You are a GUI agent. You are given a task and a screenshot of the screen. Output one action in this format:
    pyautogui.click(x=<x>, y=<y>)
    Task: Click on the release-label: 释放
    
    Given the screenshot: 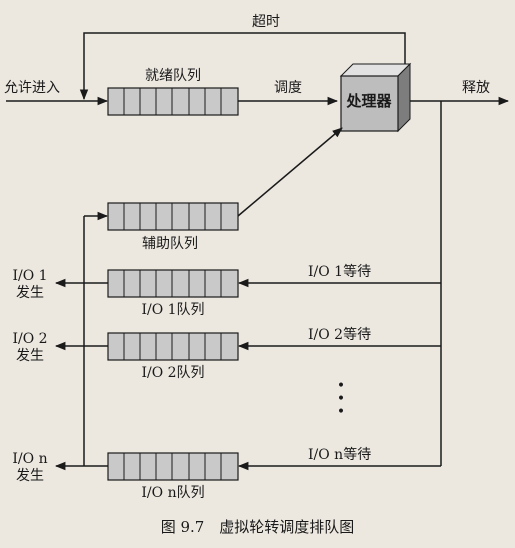 What is the action you would take?
    pyautogui.click(x=476, y=88)
    